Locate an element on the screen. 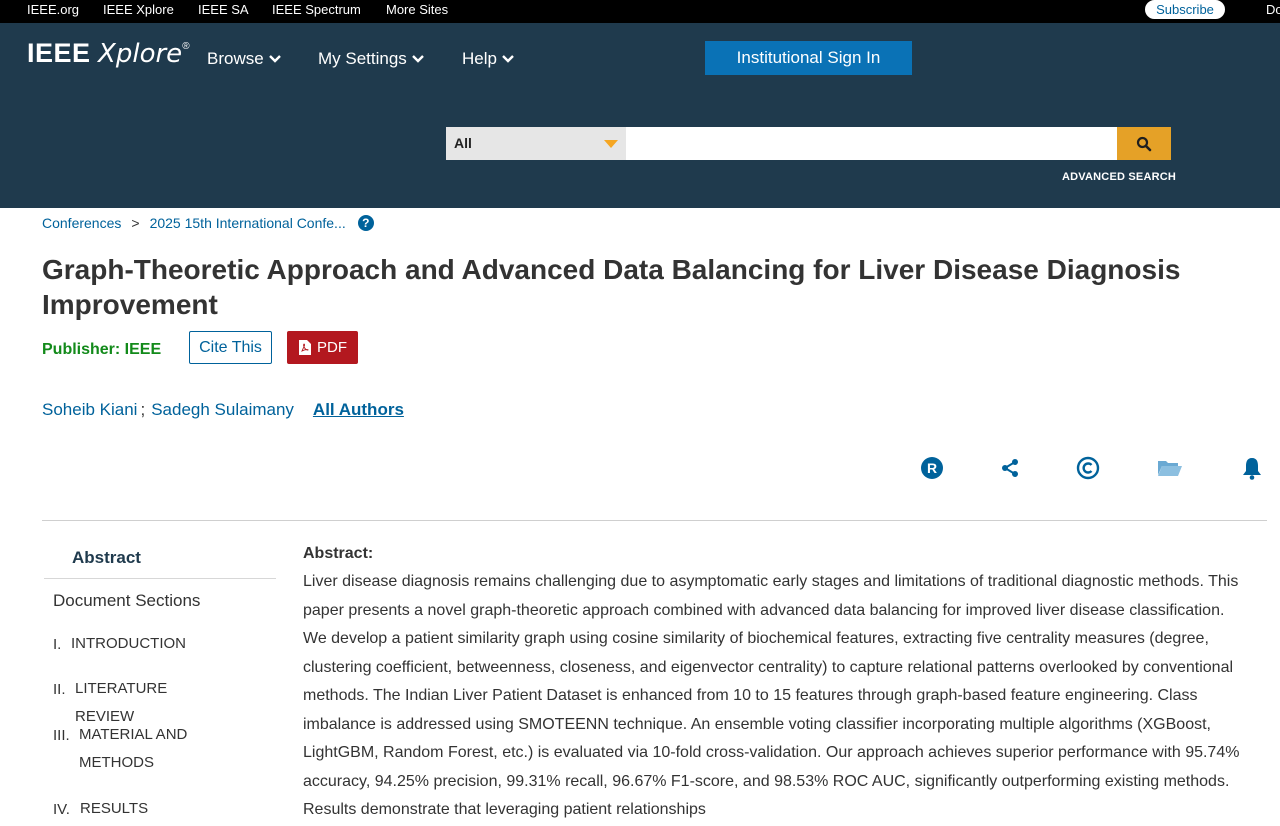 Image resolution: width=1280 pixels, height=826 pixels. nav-browse: Browse is located at coordinates (244, 59).